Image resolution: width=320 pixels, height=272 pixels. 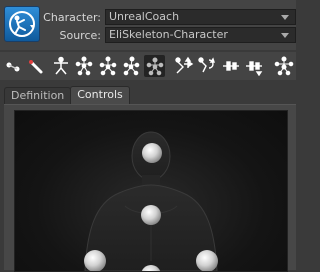 What do you see at coordinates (151, 215) in the screenshot?
I see `chest-control-node` at bounding box center [151, 215].